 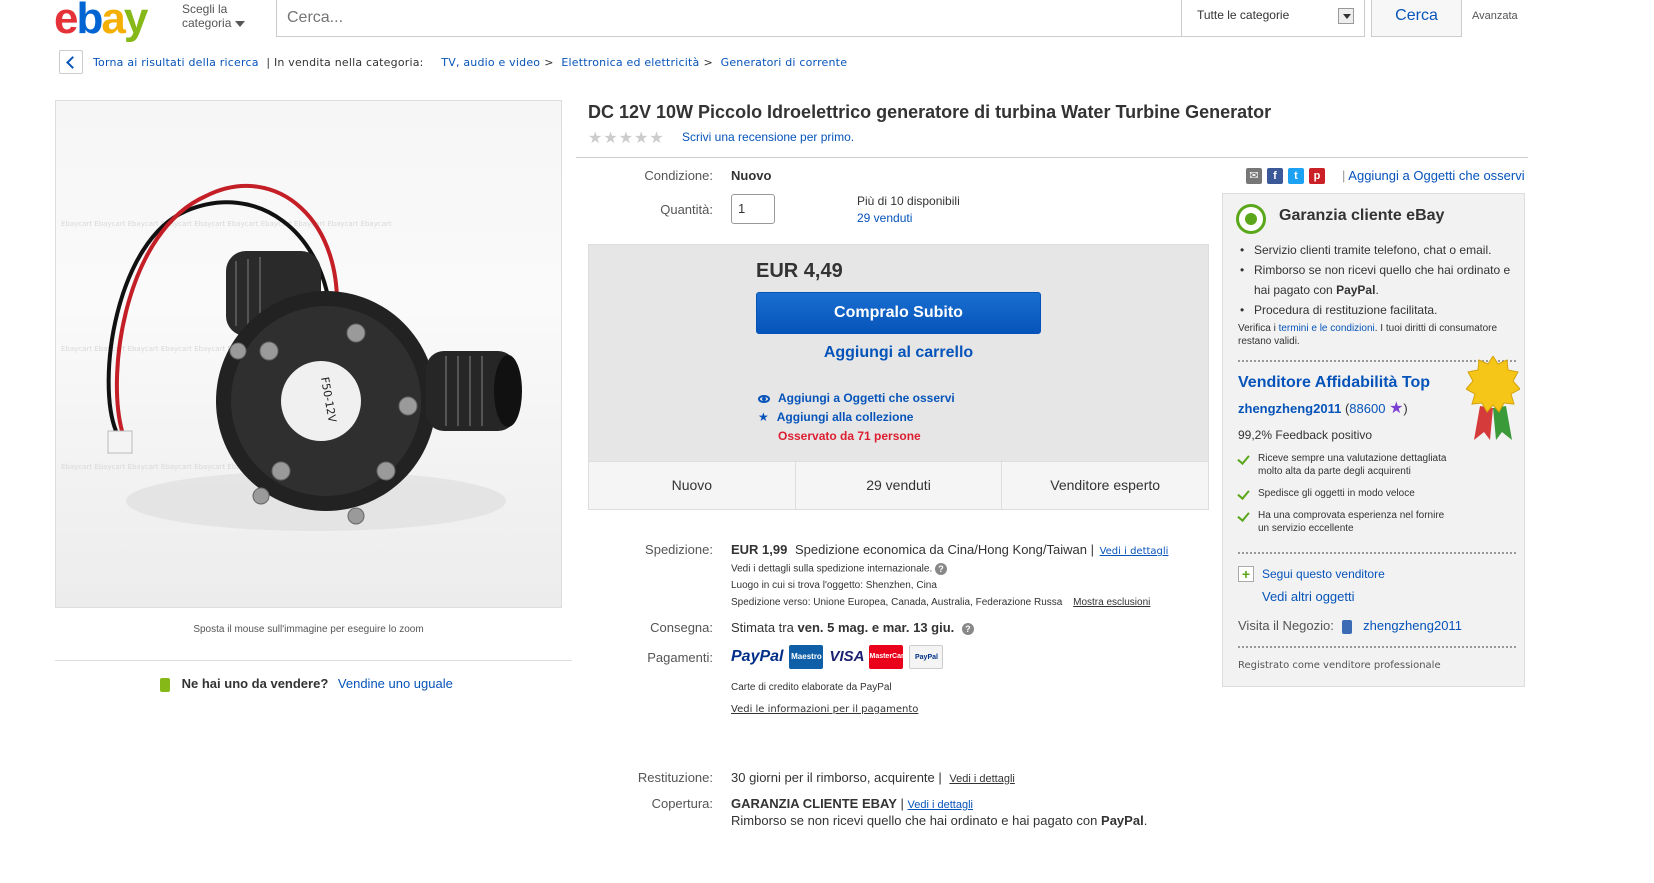 I want to click on check-item: Spedisce gli oggetti in modo veloce, so click(x=1348, y=493).